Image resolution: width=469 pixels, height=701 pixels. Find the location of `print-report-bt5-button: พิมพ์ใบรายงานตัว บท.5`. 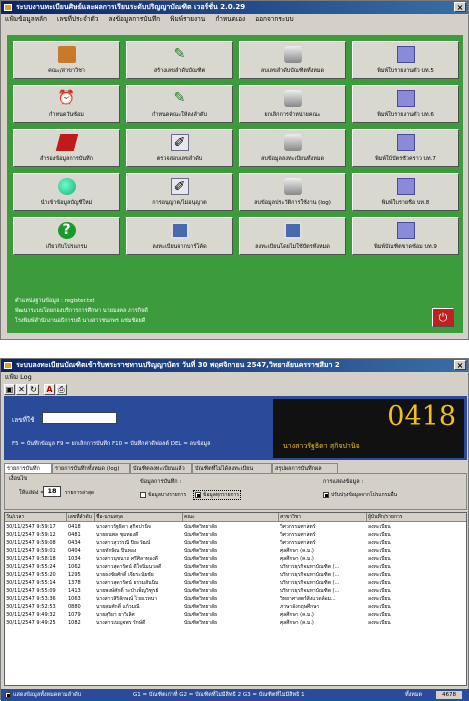

print-report-bt5-button: พิมพ์ใบรายงานตัว บท.5 is located at coordinates (405, 60).